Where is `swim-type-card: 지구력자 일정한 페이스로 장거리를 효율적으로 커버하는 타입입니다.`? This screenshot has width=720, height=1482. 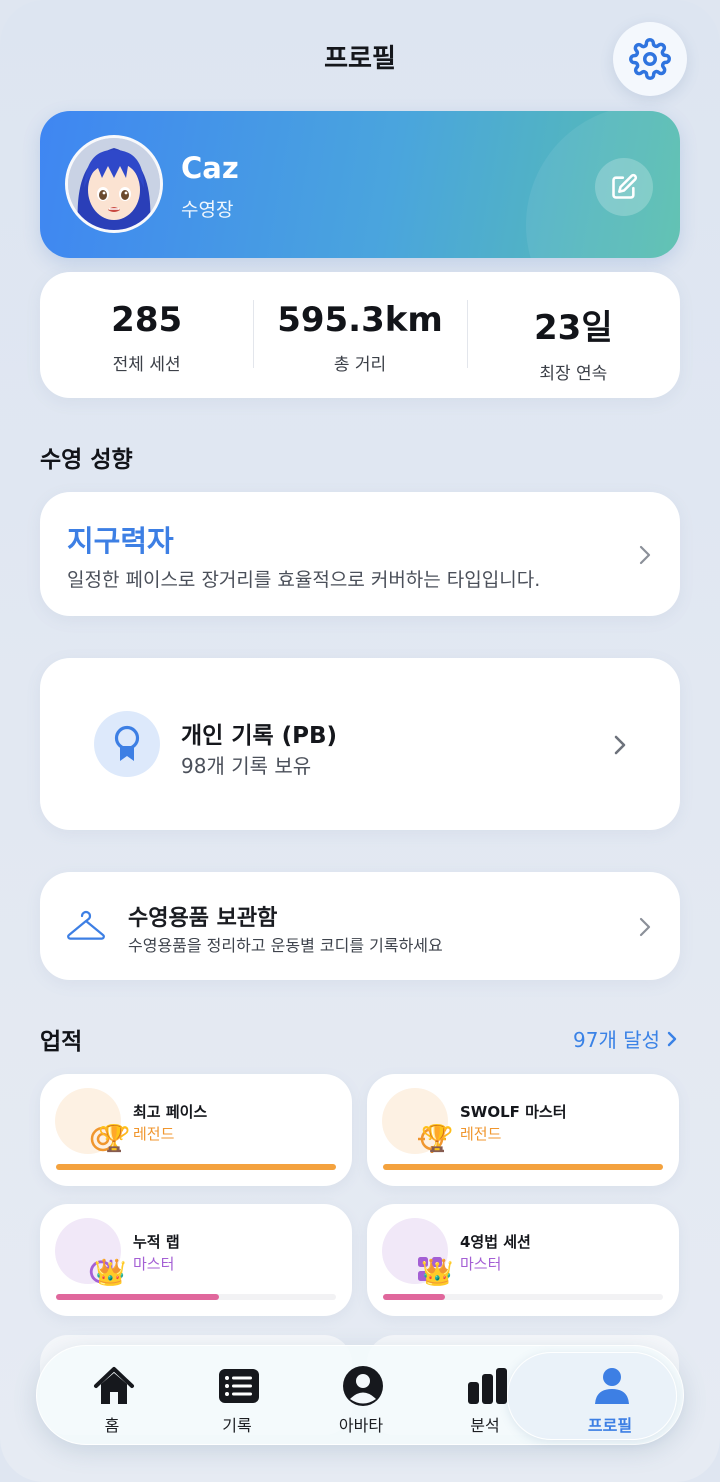
swim-type-card: 지구력자 일정한 페이스로 장거리를 효율적으로 커버하는 타입입니다. is located at coordinates (360, 554).